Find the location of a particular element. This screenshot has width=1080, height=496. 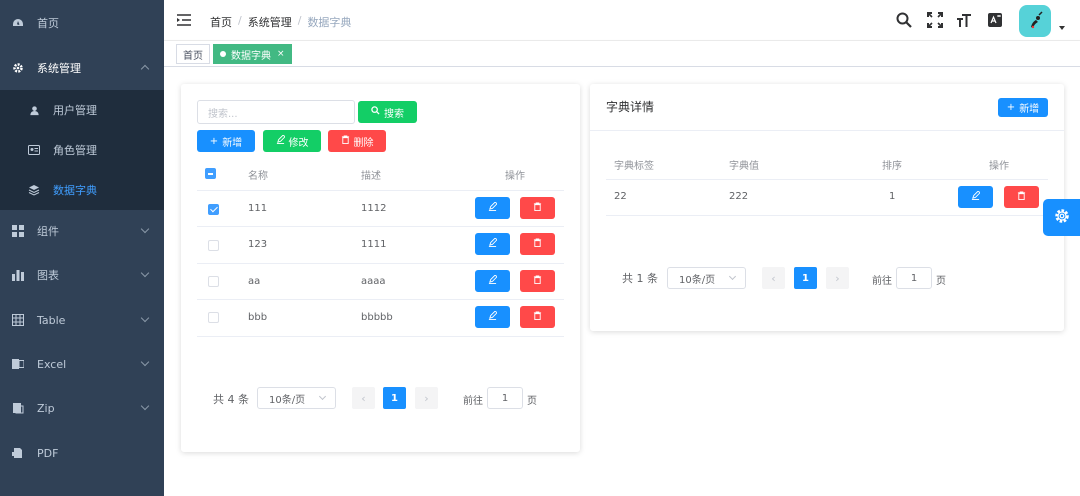

sidebar-item-label: Zip is located at coordinates (46, 408).